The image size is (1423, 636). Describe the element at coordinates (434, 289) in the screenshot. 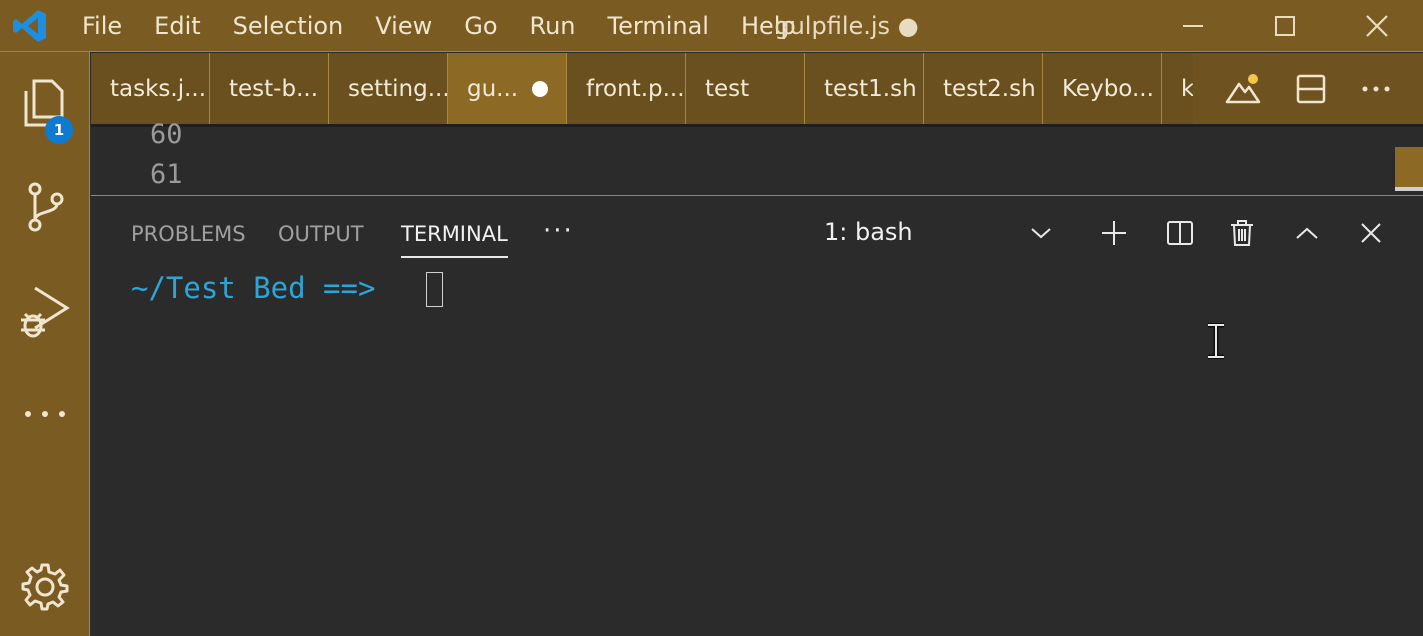

I see `terminal-cursor` at that location.